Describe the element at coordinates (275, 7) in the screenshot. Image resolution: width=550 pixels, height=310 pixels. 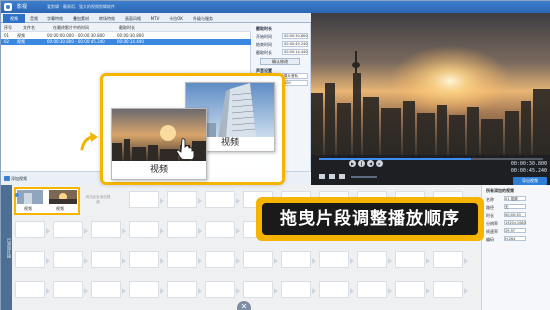
I see `title-bar: 影视 爱剪辑 · 最易用、强大的视频剪辑软件` at that location.